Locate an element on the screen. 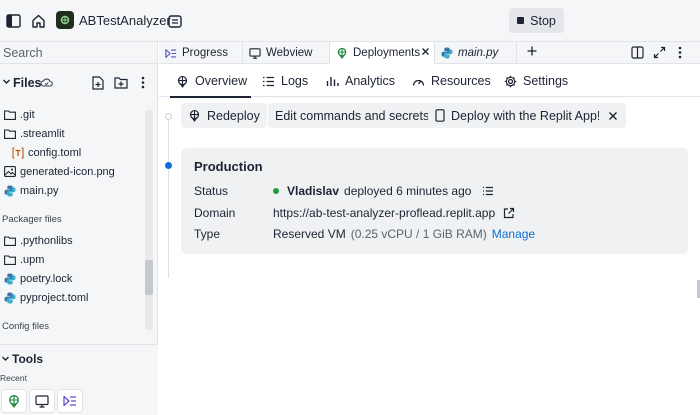 The height and width of the screenshot is (415, 700). config-files-label: Config files is located at coordinates (25, 326).